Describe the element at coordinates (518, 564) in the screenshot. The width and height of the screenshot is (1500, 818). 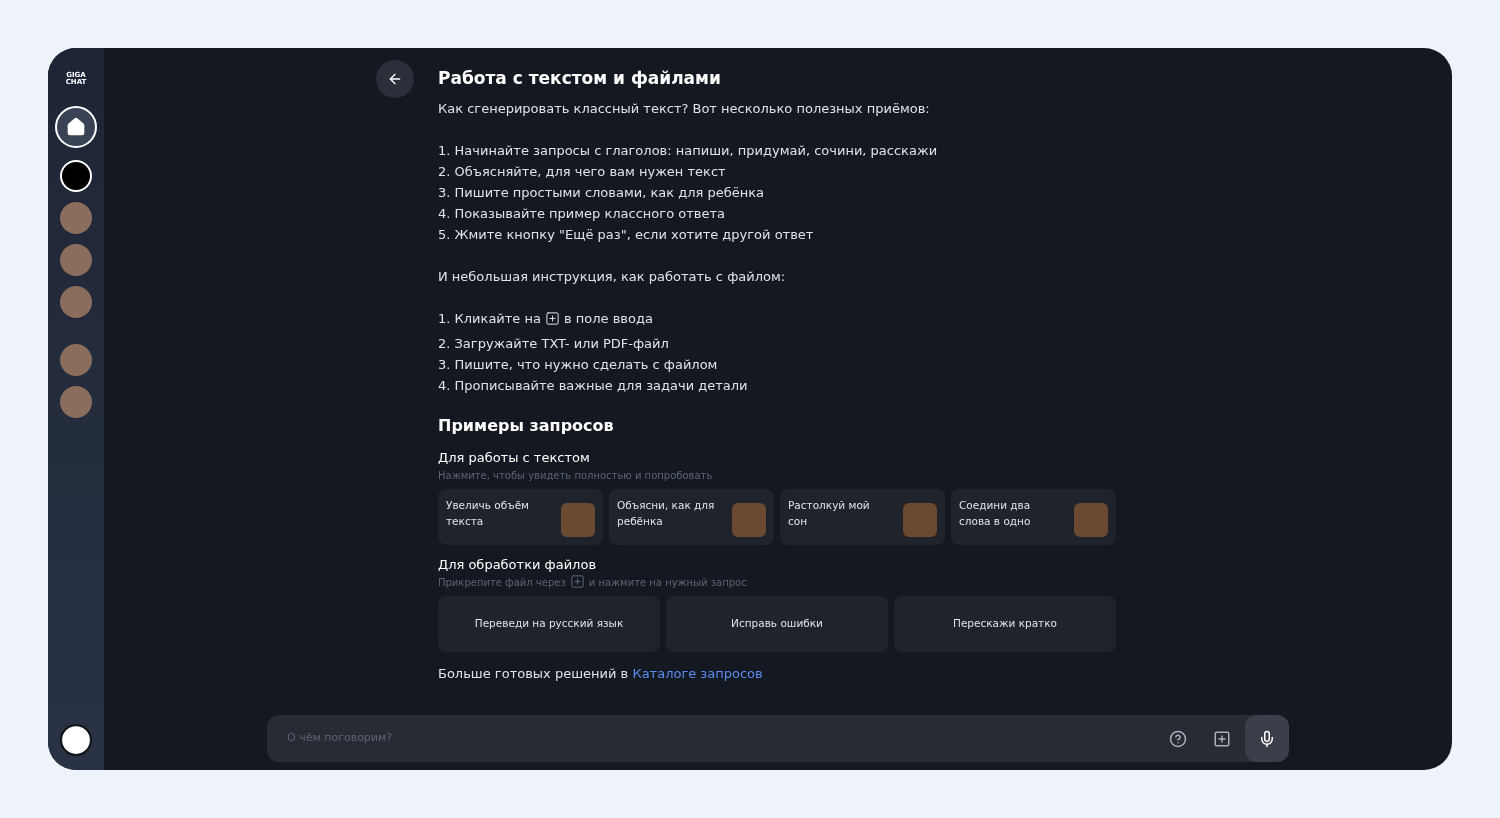
I see `subsection-title: Для обработки файлов` at that location.